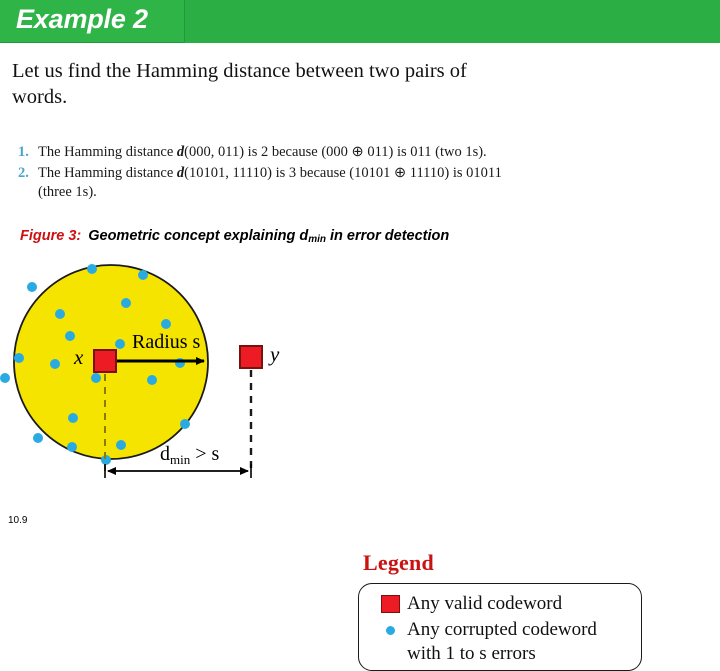 The width and height of the screenshot is (720, 671). Describe the element at coordinates (82, 19) in the screenshot. I see `page-title: Example 2` at that location.